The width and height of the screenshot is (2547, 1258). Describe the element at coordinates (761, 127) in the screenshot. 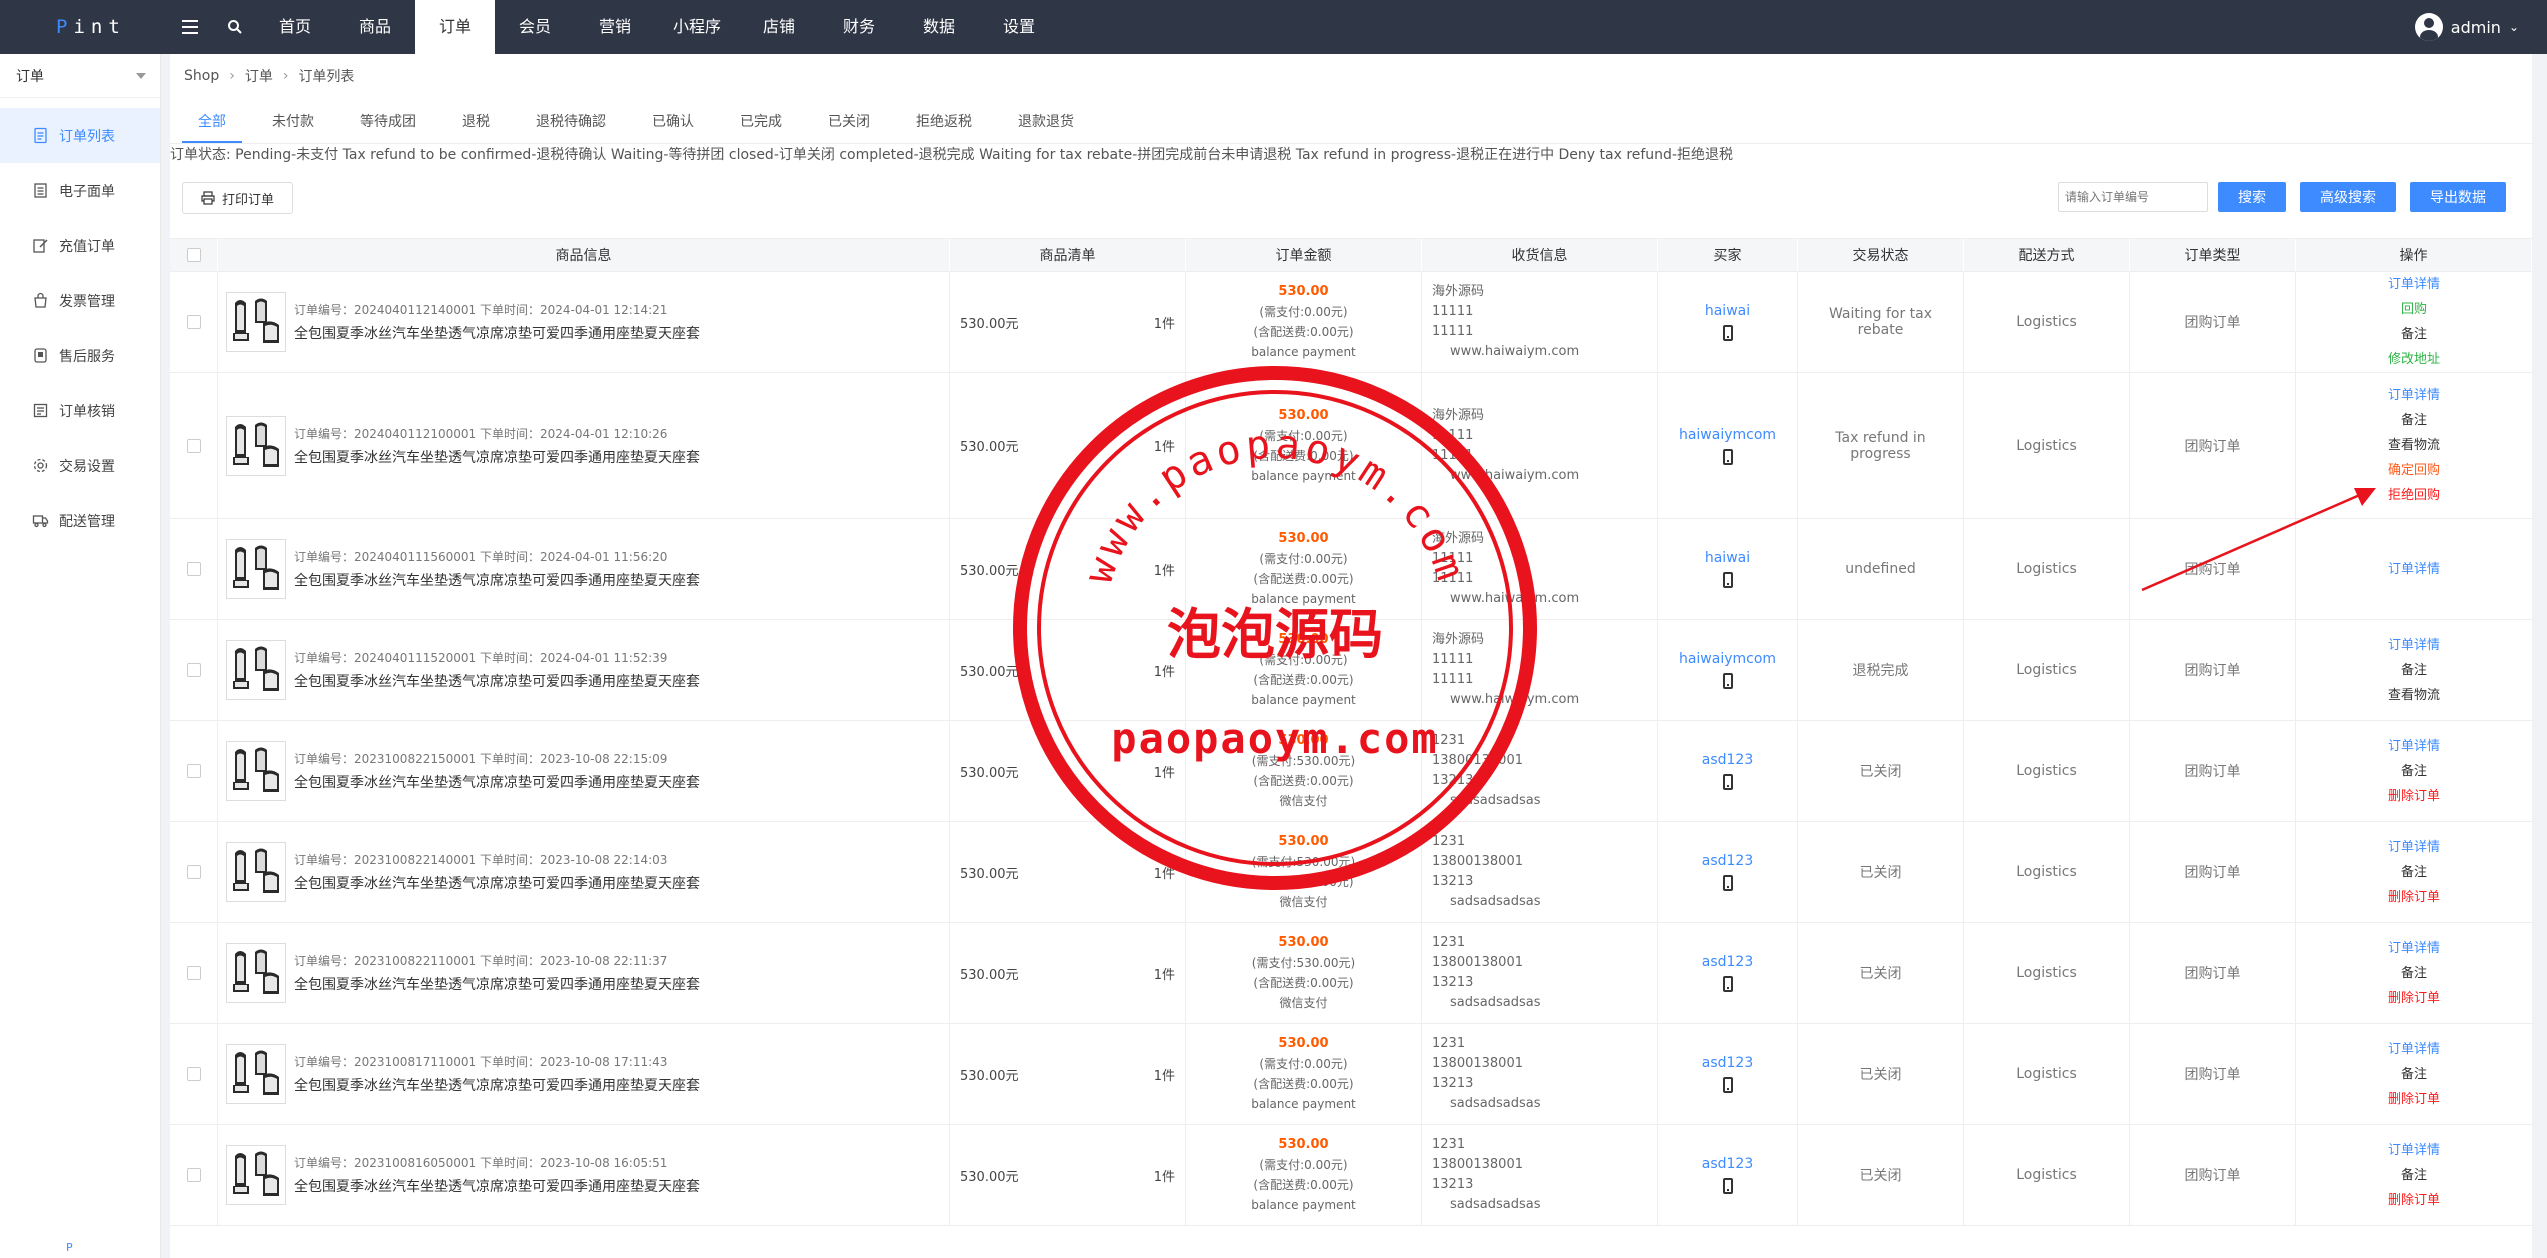

I see `order-tab: 已完成` at that location.